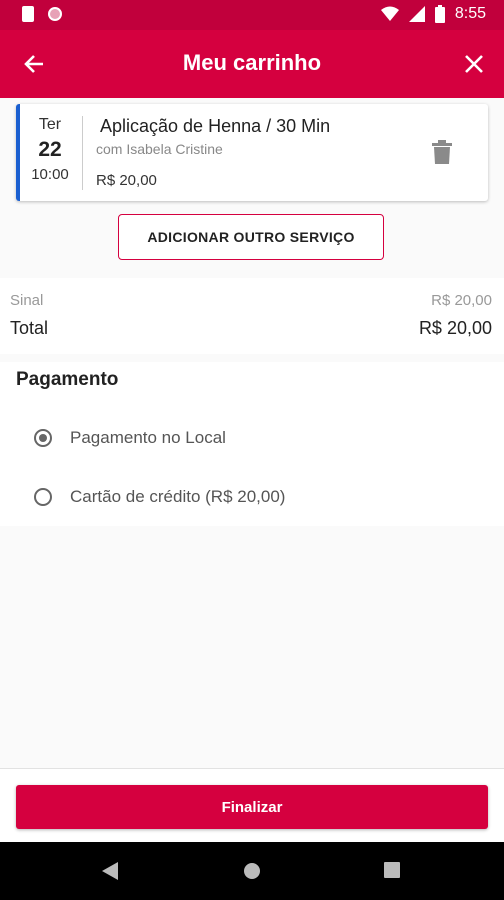  I want to click on deposit-label: Sinal, so click(27, 300).